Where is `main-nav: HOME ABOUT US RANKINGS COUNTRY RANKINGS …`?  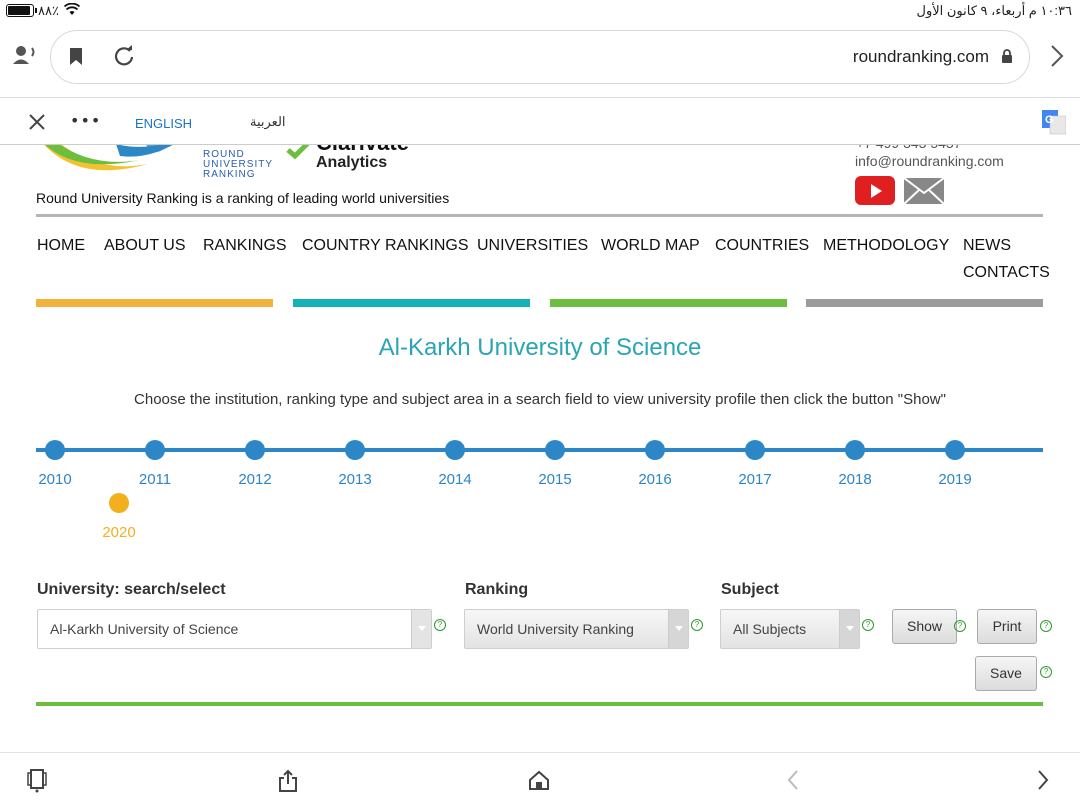 main-nav: HOME ABOUT US RANKINGS COUNTRY RANKINGS … is located at coordinates (540, 262).